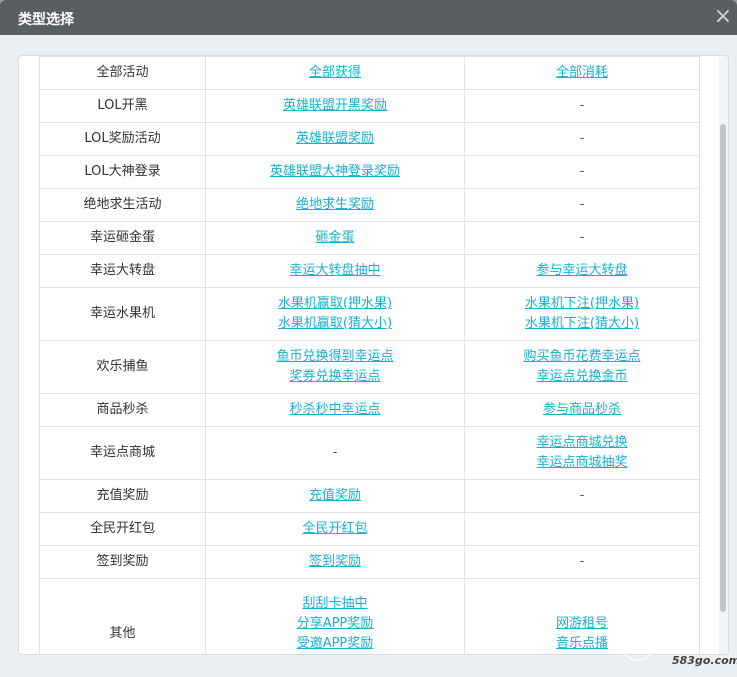 The height and width of the screenshot is (677, 737). I want to click on income-cell: 鱼币兑换得到幸运点 奖券兑换幸运点, so click(335, 367).